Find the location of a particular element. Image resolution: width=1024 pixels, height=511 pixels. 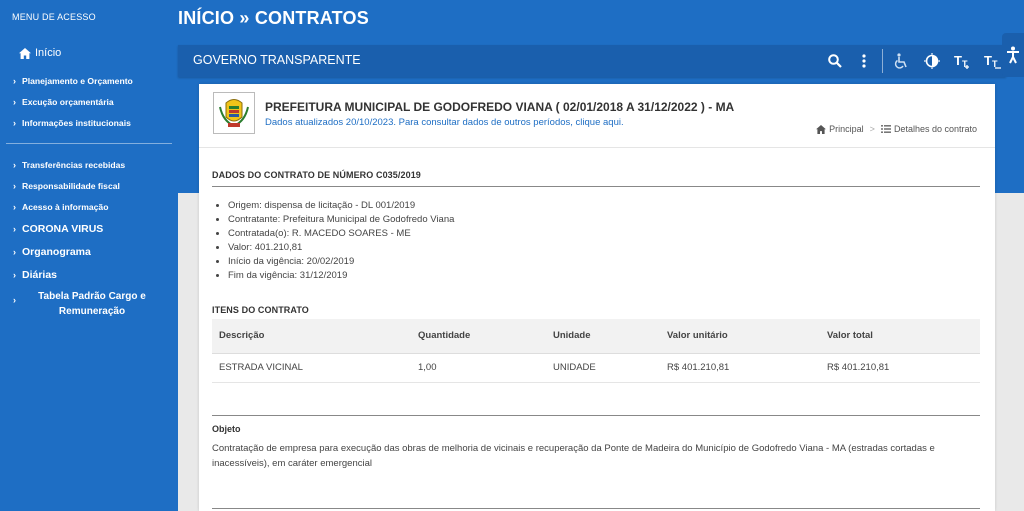

detail-inicio-vigencia: Início da vigência: 20/02/2019 is located at coordinates (341, 262).